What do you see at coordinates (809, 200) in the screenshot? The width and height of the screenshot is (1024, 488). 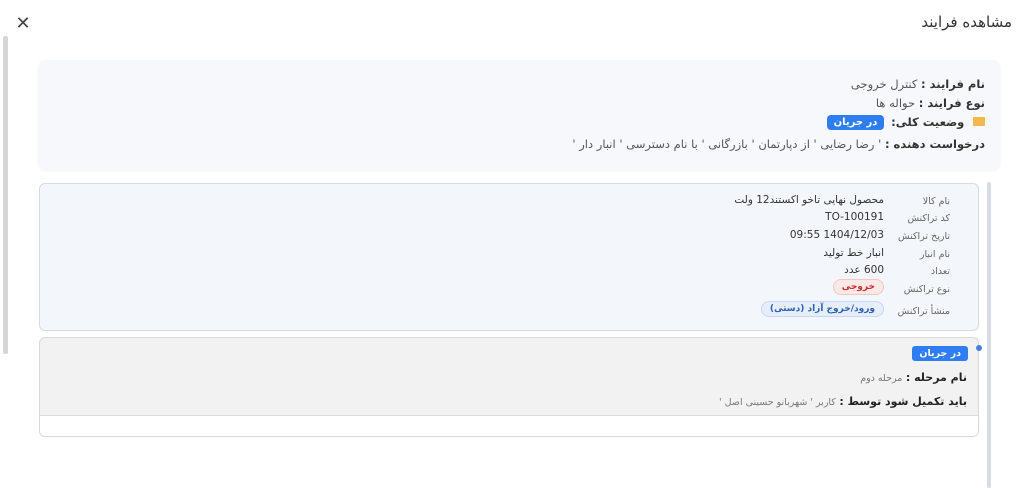 I see `detail-value: محصول نهایی تاخو اکستند12 ولت` at bounding box center [809, 200].